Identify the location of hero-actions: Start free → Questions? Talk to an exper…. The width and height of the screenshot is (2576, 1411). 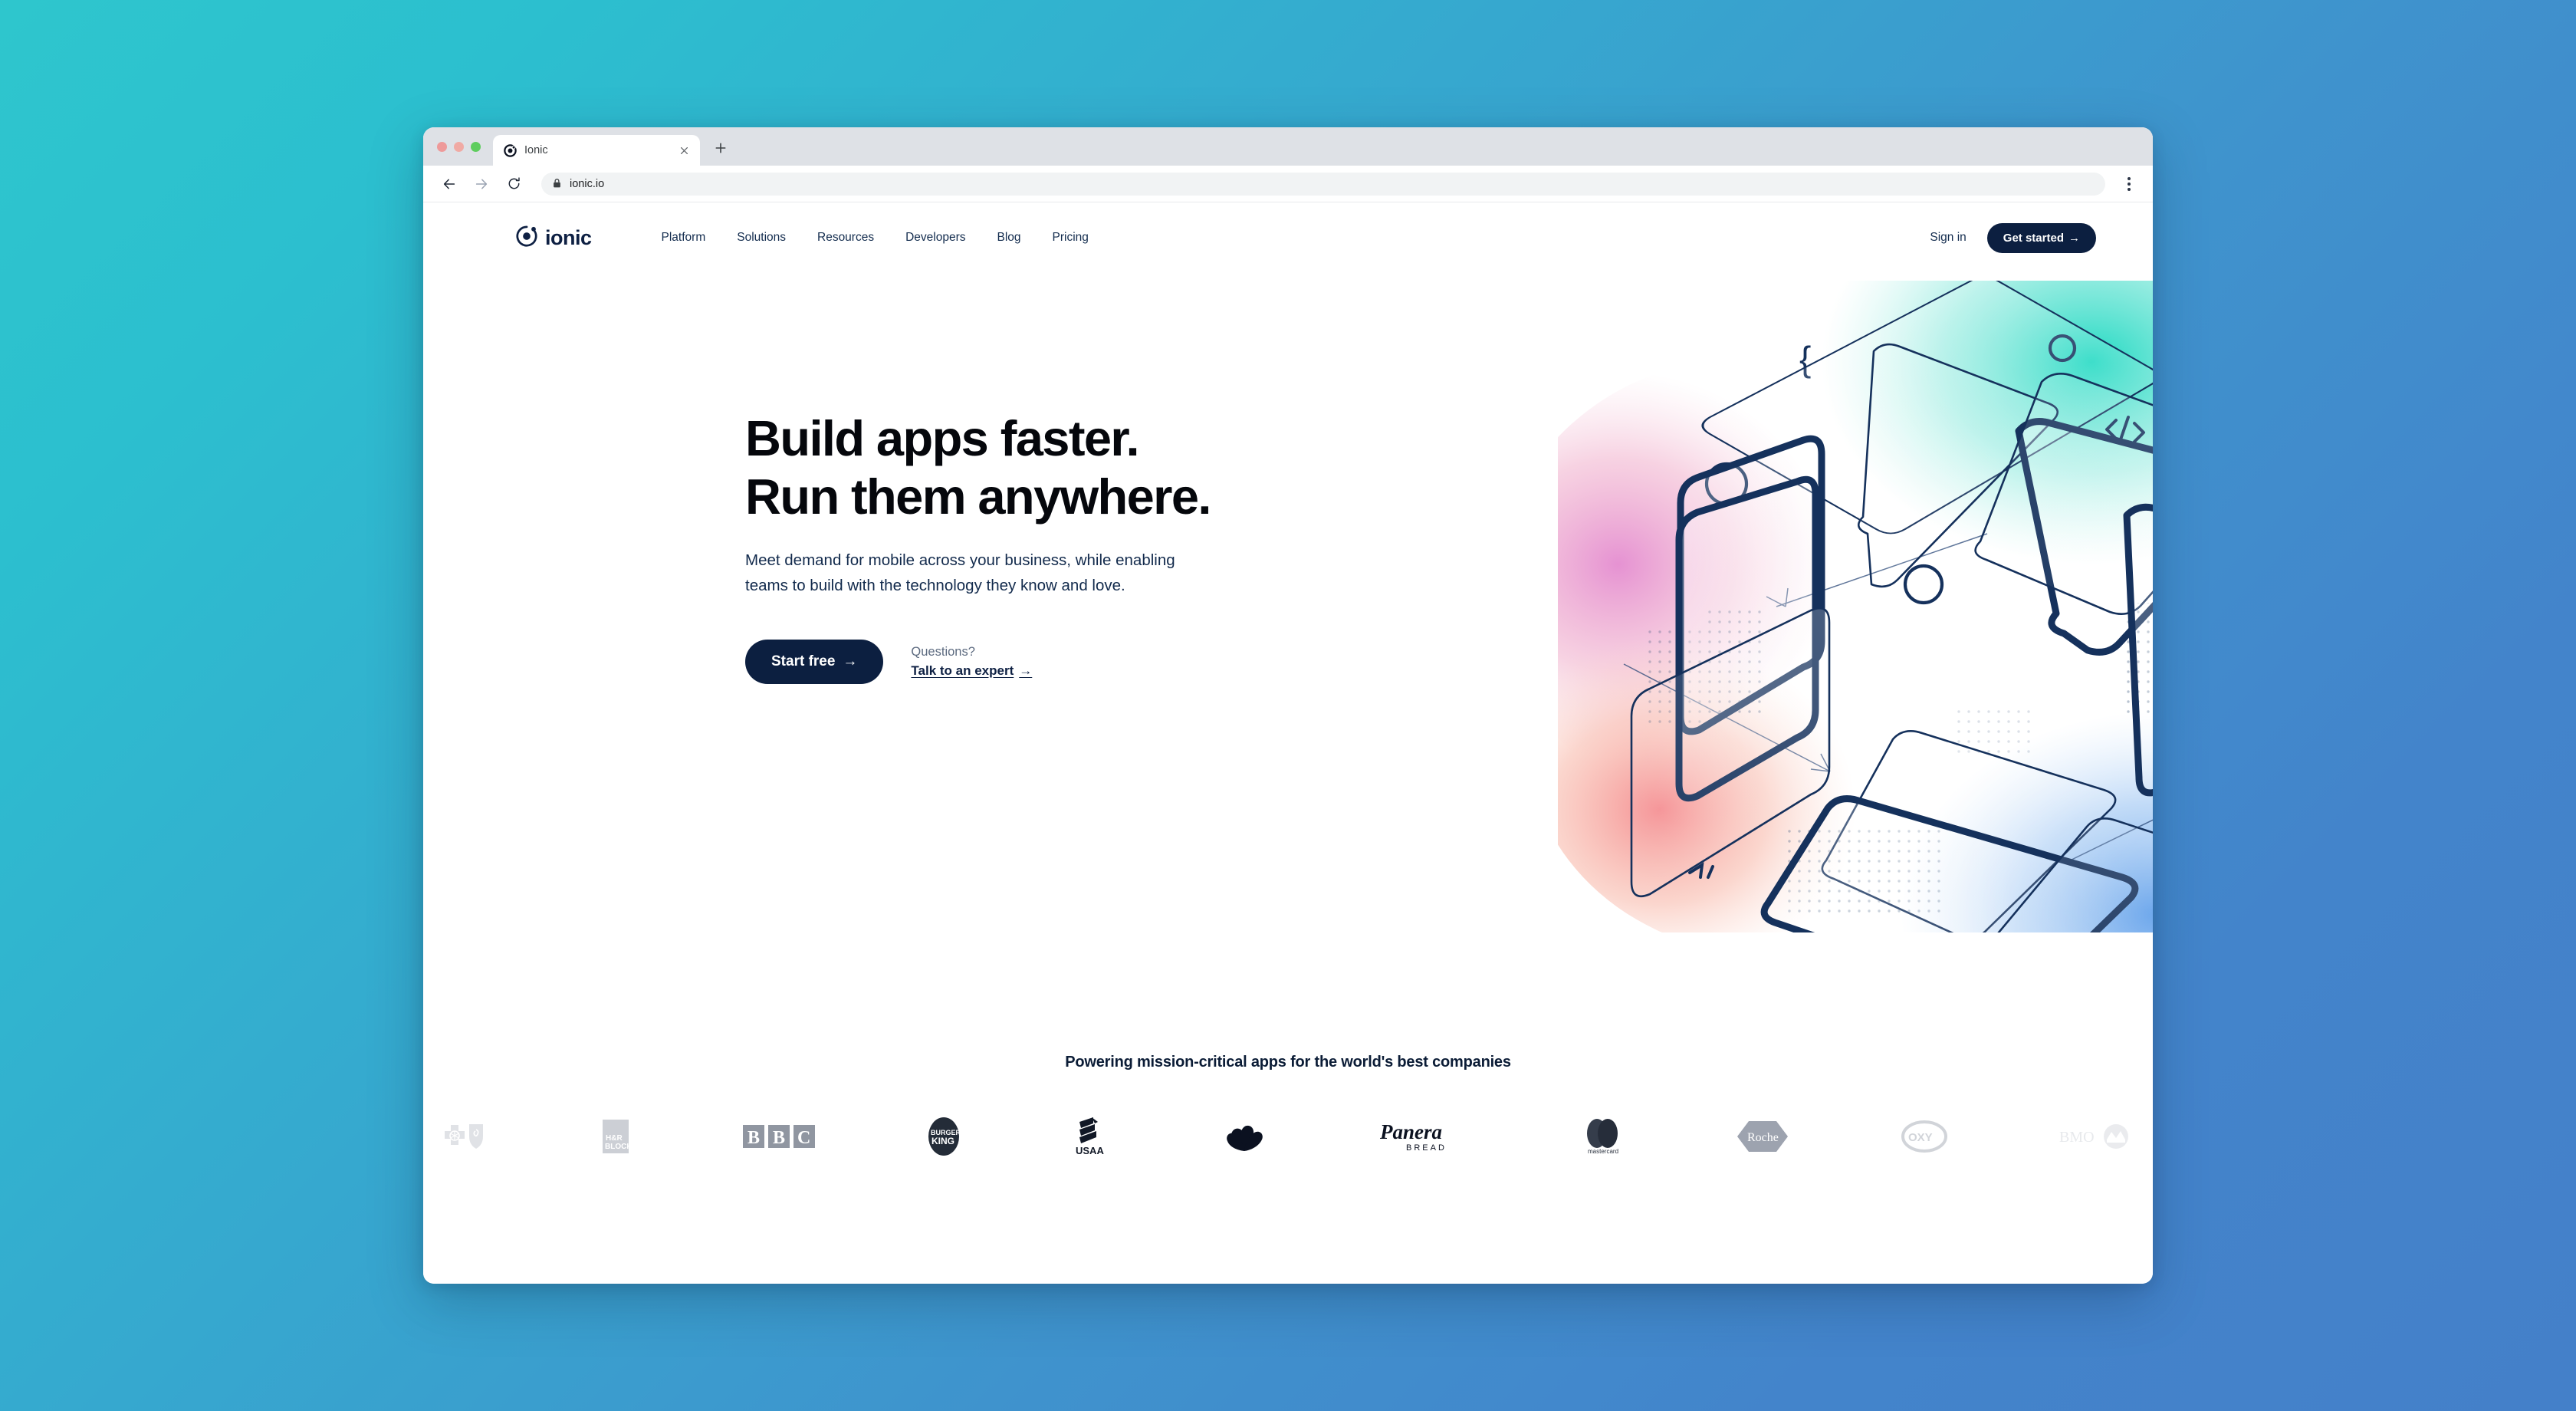
(1037, 662).